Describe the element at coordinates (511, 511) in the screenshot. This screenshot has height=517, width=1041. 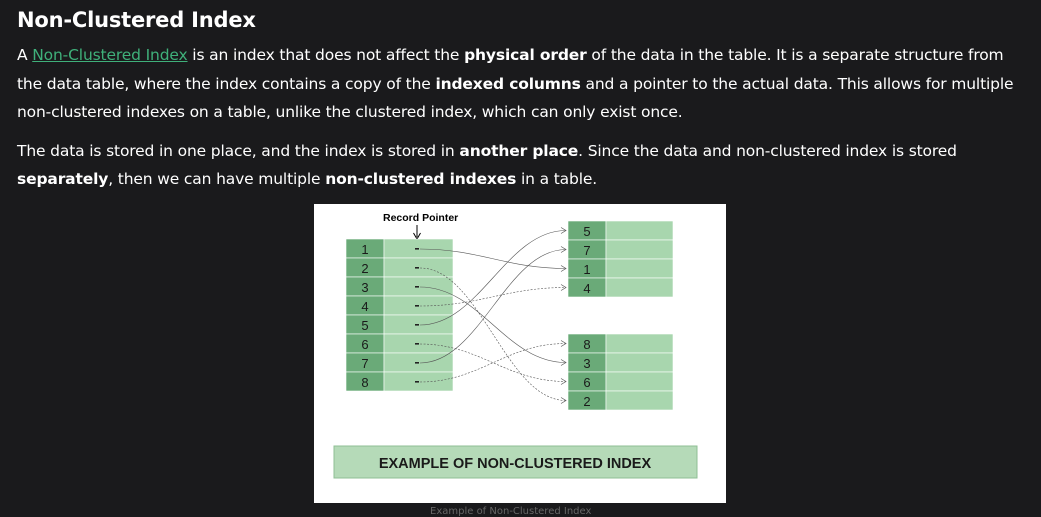
I see `figure-caption: Example of Non-Clustered Index` at that location.